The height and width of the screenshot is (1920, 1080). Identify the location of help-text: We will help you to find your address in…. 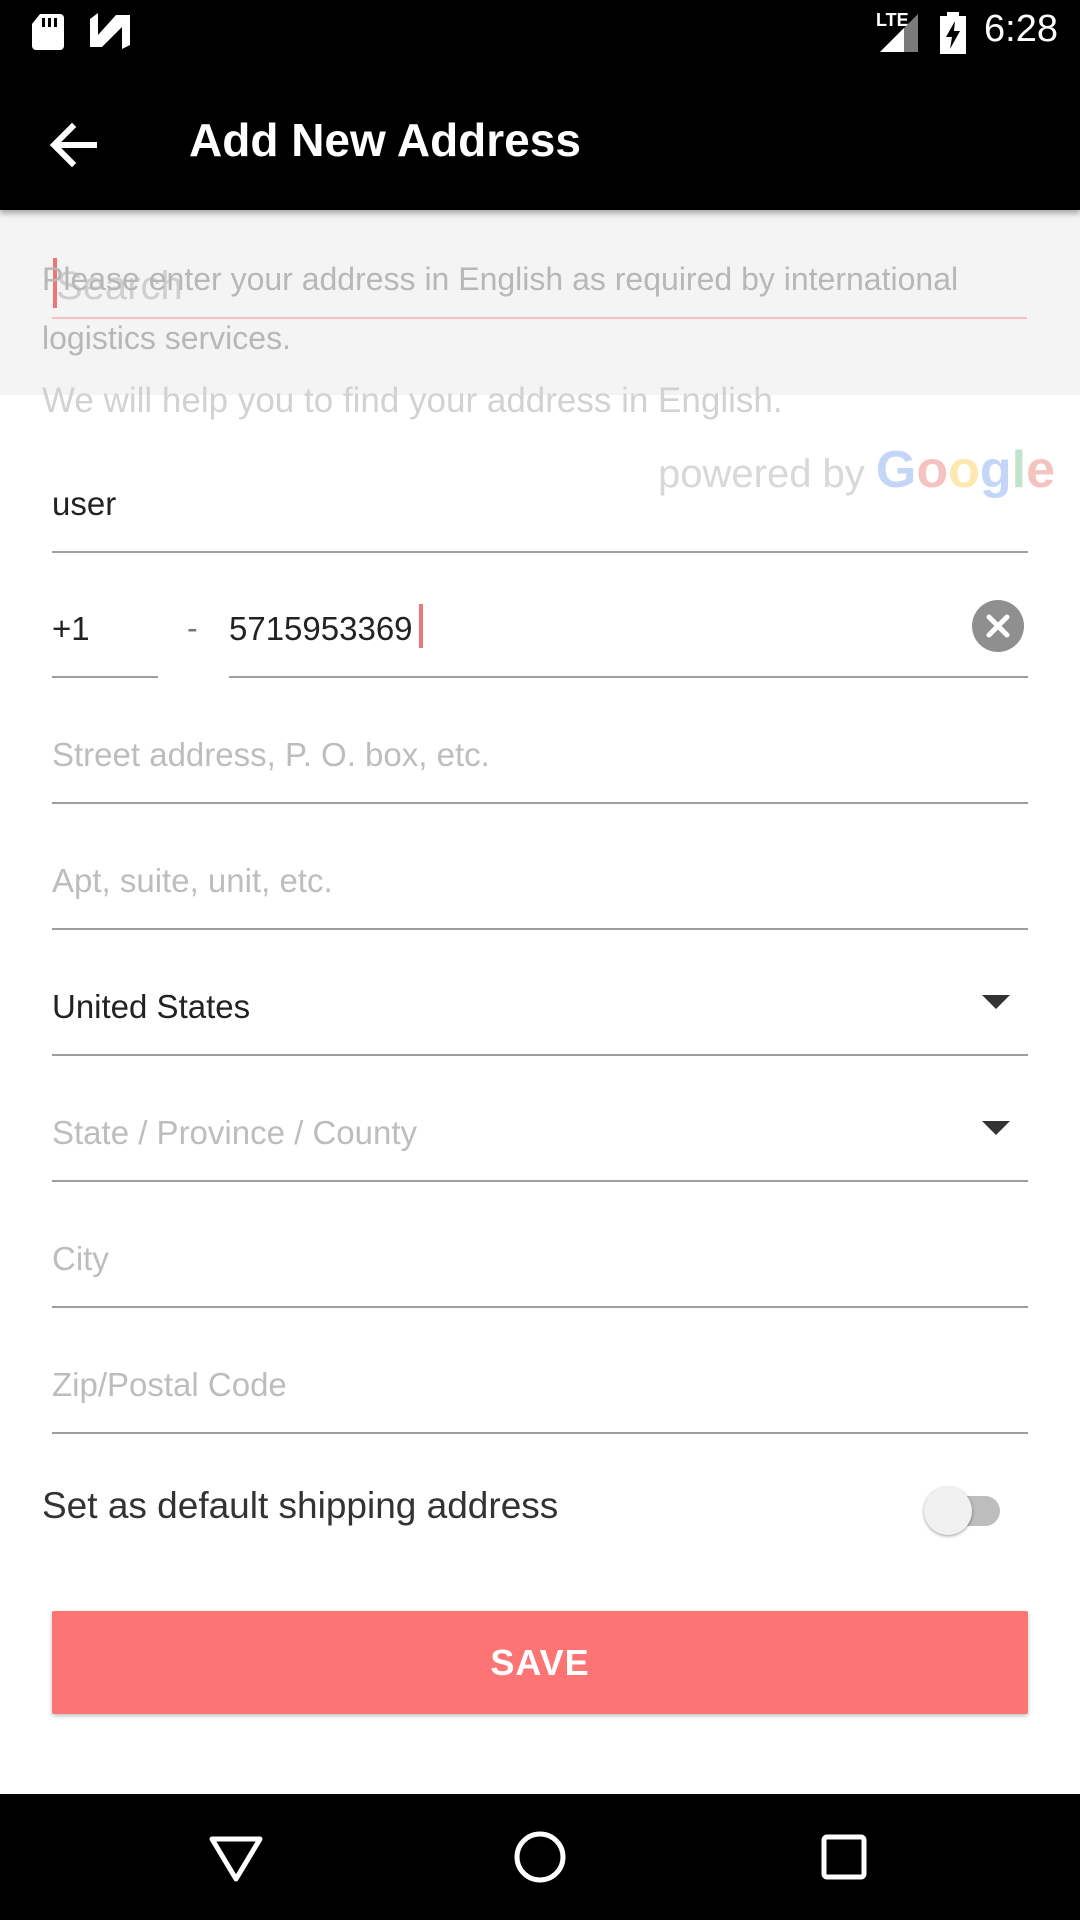
(412, 400).